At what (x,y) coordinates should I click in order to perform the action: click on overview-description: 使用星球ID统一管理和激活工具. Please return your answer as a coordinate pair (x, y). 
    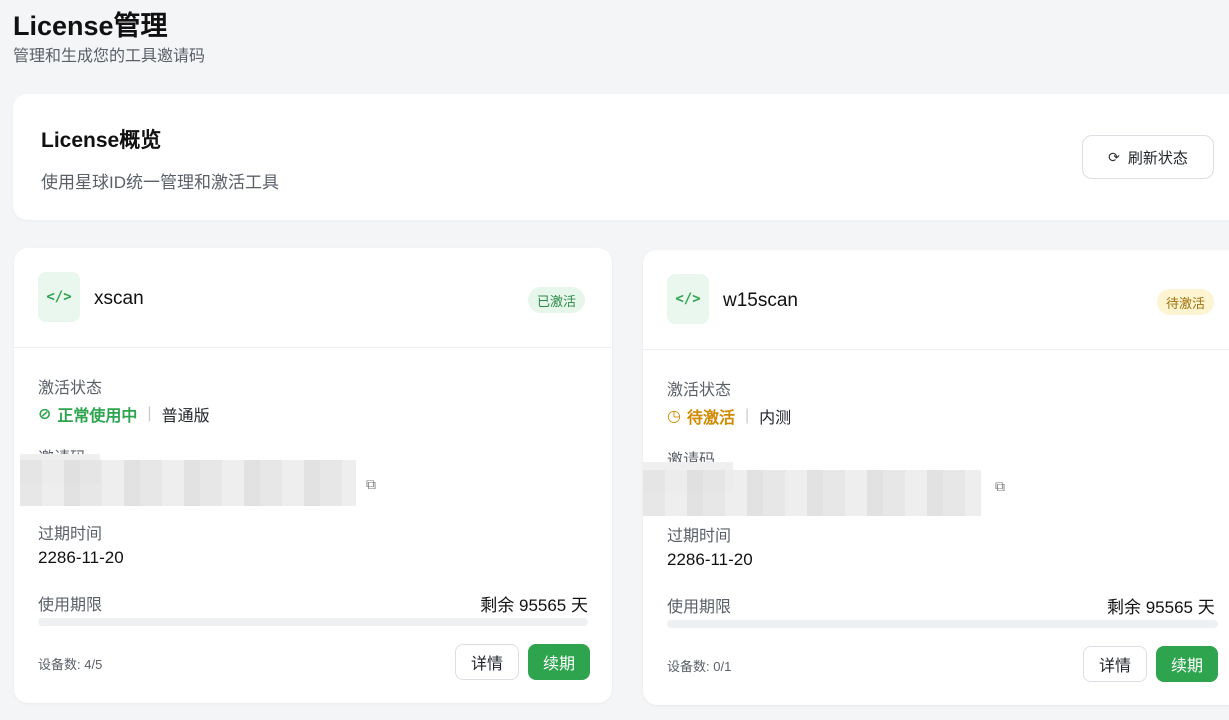
    Looking at the image, I should click on (160, 182).